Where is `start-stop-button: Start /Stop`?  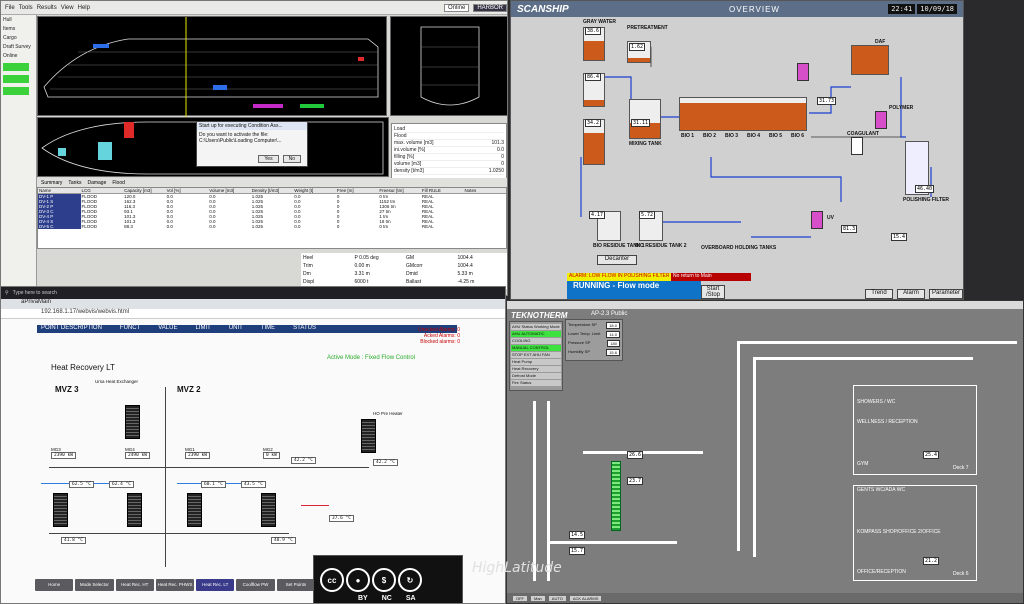
start-stop-button: Start /Stop is located at coordinates (713, 292).